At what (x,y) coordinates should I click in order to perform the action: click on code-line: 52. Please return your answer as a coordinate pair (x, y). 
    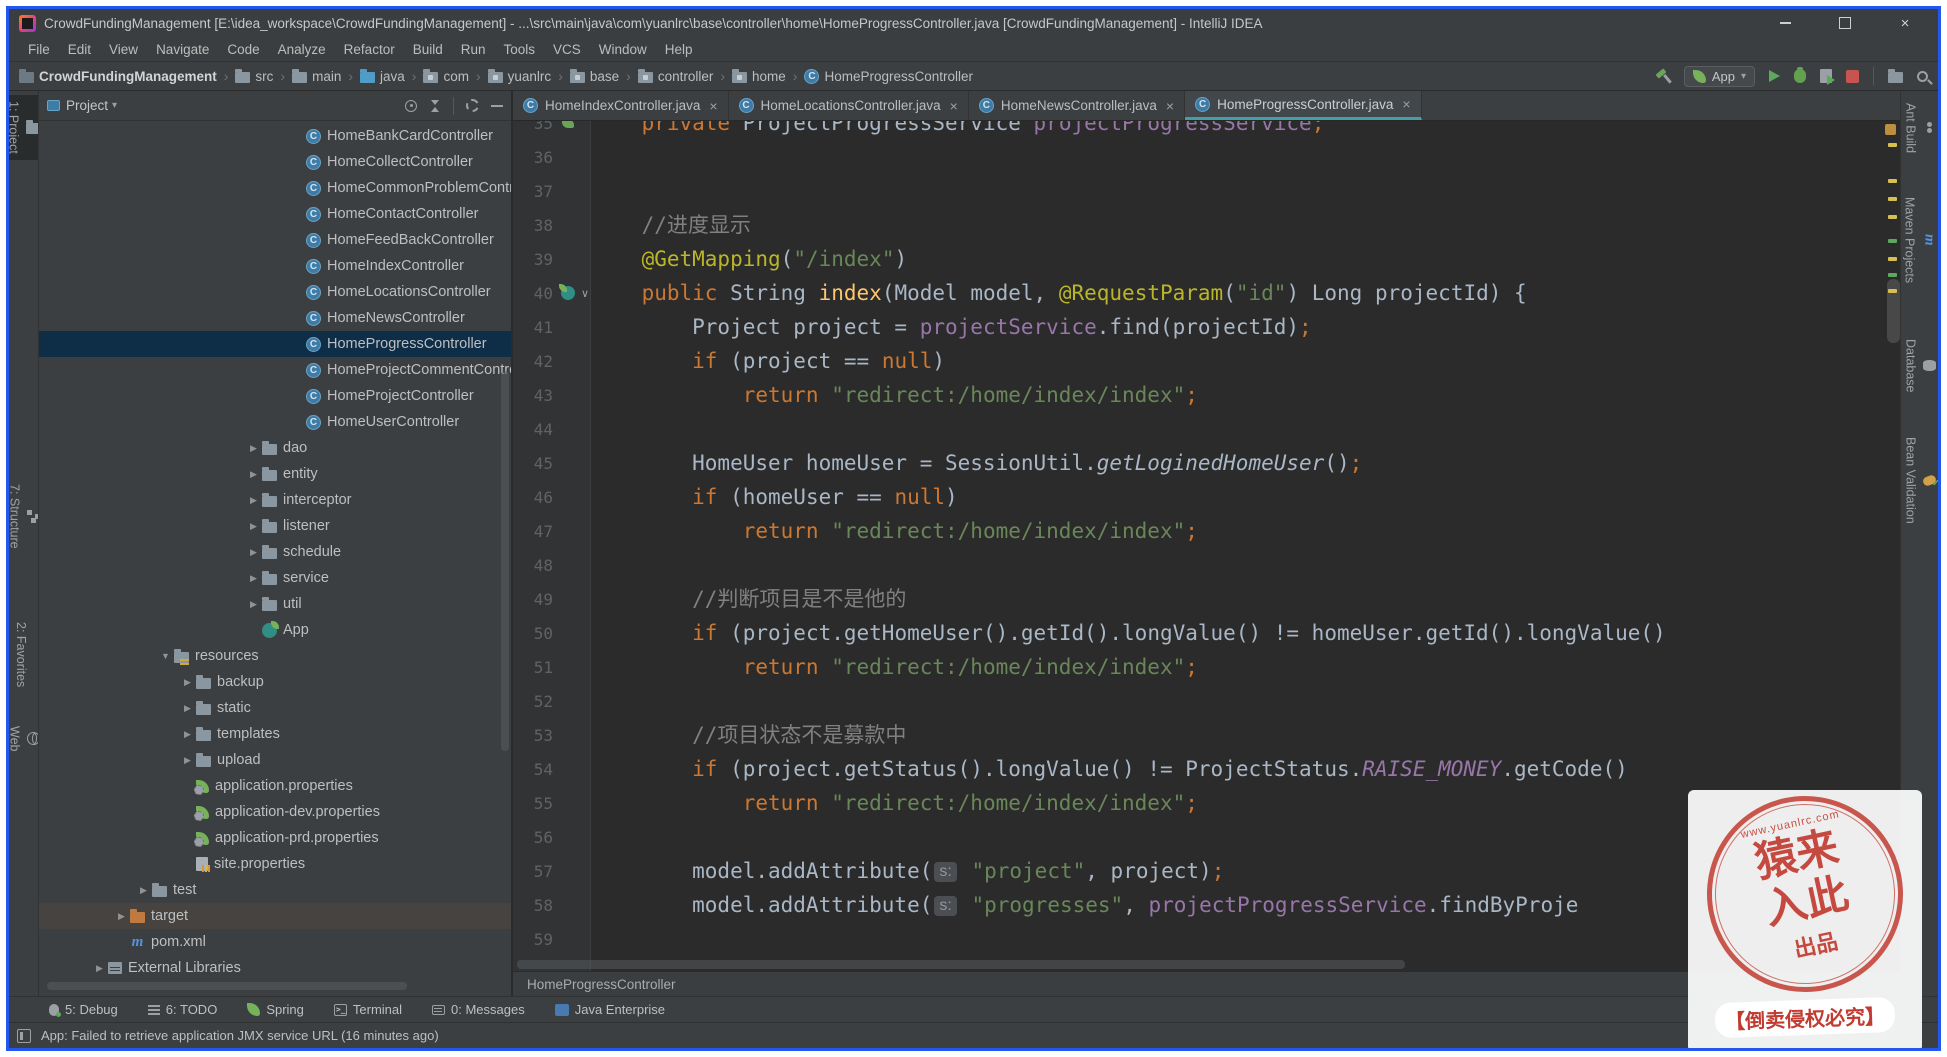
    Looking at the image, I should click on (1206, 701).